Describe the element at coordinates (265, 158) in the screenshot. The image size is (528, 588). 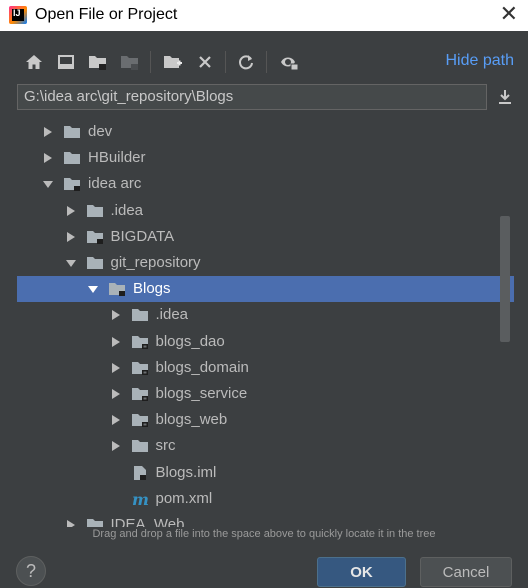
I see `tree-row: HBuilder` at that location.